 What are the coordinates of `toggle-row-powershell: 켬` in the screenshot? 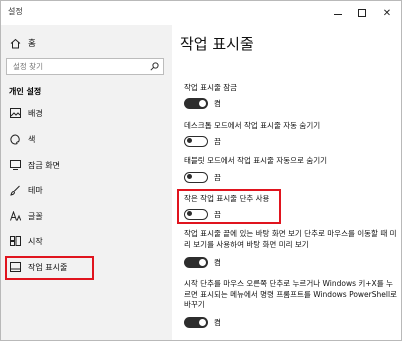 It's located at (202, 322).